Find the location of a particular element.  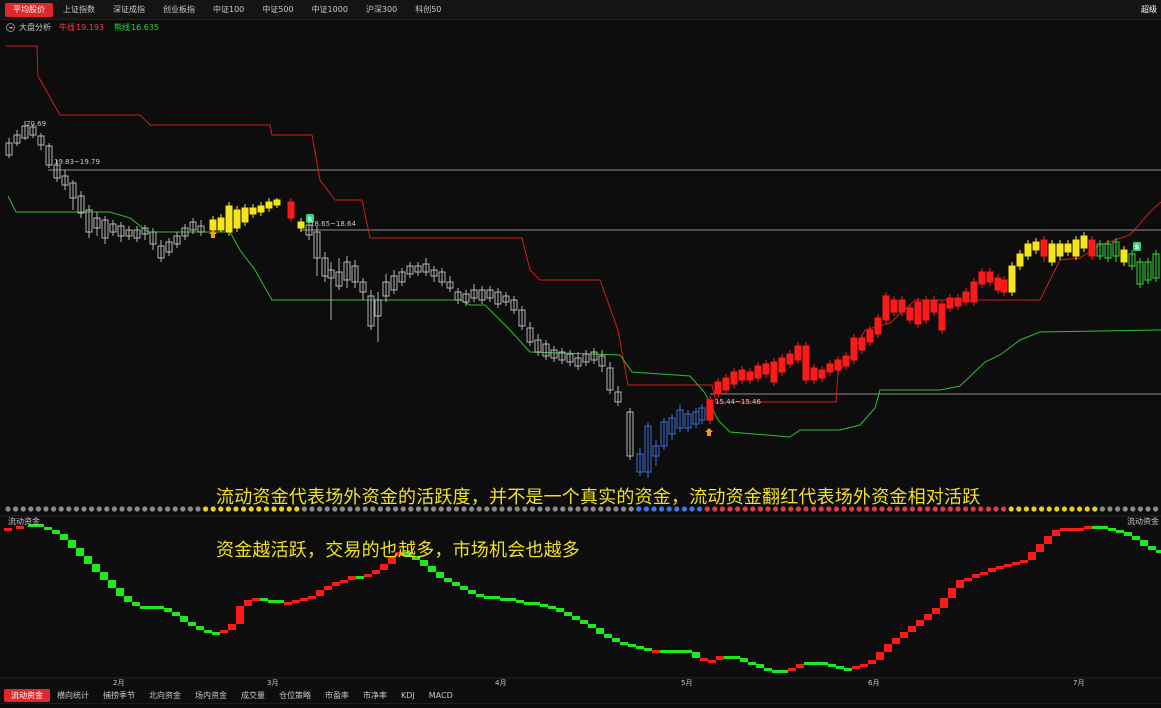

indicator-tab-4: 场内资金 is located at coordinates (211, 695).